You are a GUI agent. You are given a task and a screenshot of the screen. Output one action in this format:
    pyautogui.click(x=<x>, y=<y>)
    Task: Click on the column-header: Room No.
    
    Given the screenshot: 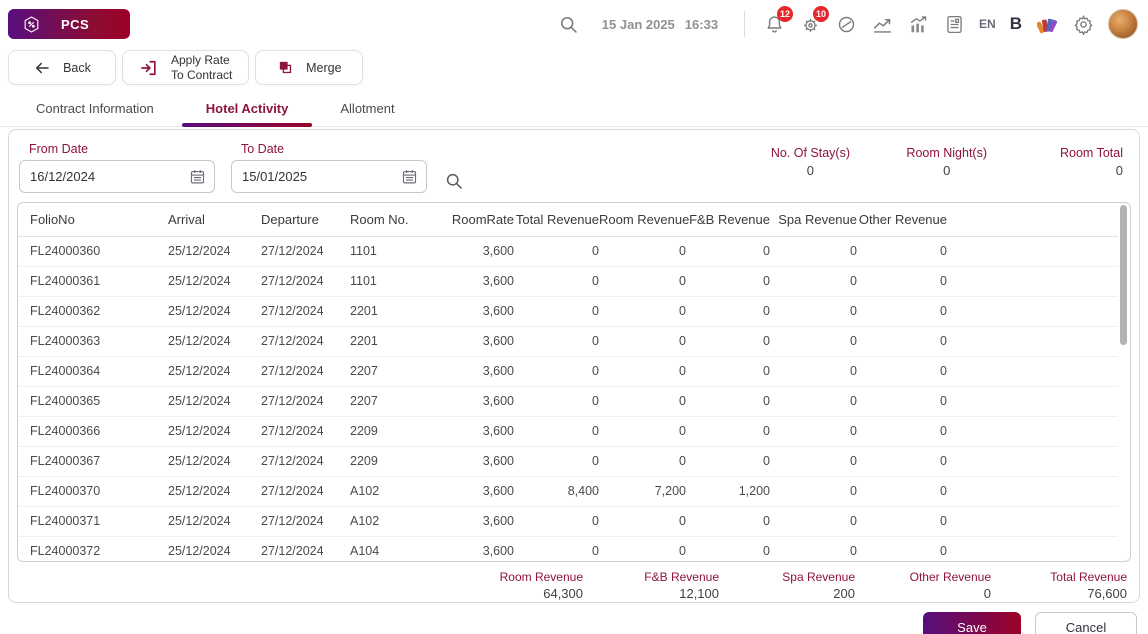 What is the action you would take?
    pyautogui.click(x=400, y=220)
    